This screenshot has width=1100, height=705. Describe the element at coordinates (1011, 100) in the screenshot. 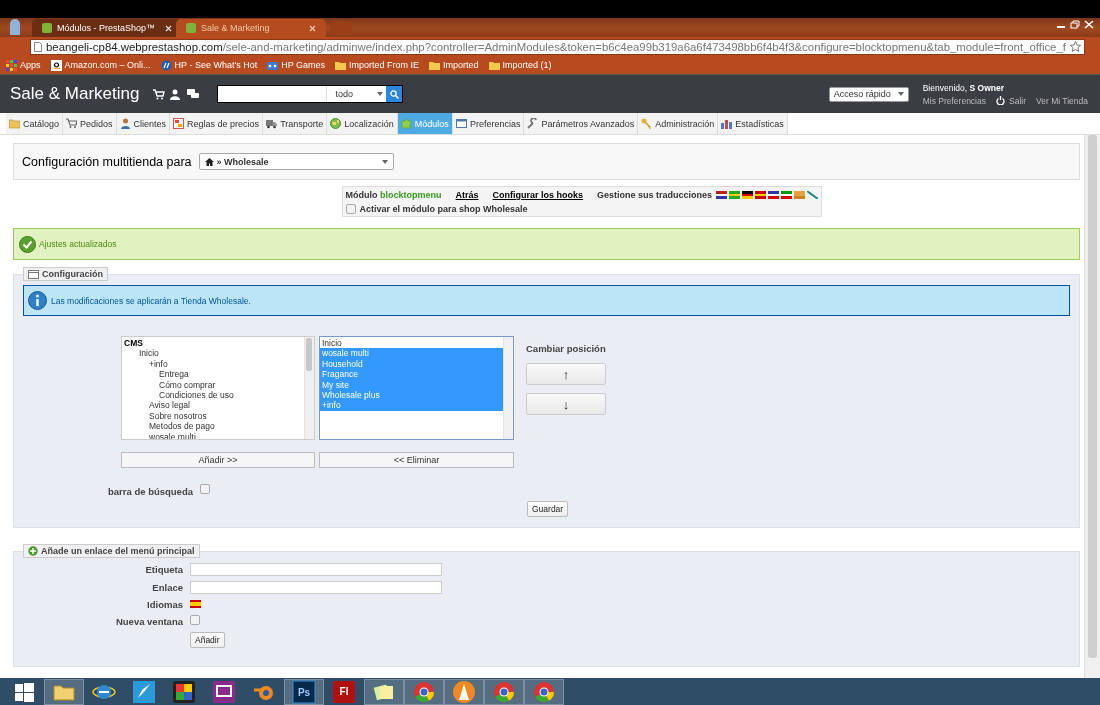

I see `header-link: Salir` at that location.